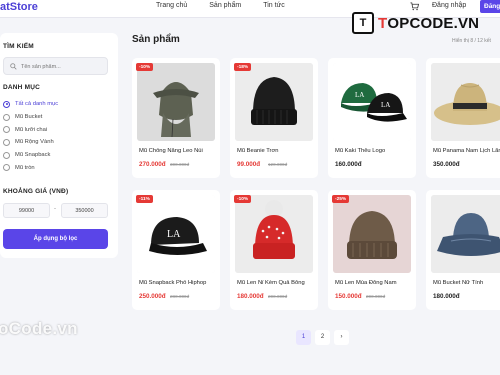 The width and height of the screenshot is (500, 375). I want to click on price-range-title: KHOẢNG GIÁ (VNĐ), so click(36, 191).